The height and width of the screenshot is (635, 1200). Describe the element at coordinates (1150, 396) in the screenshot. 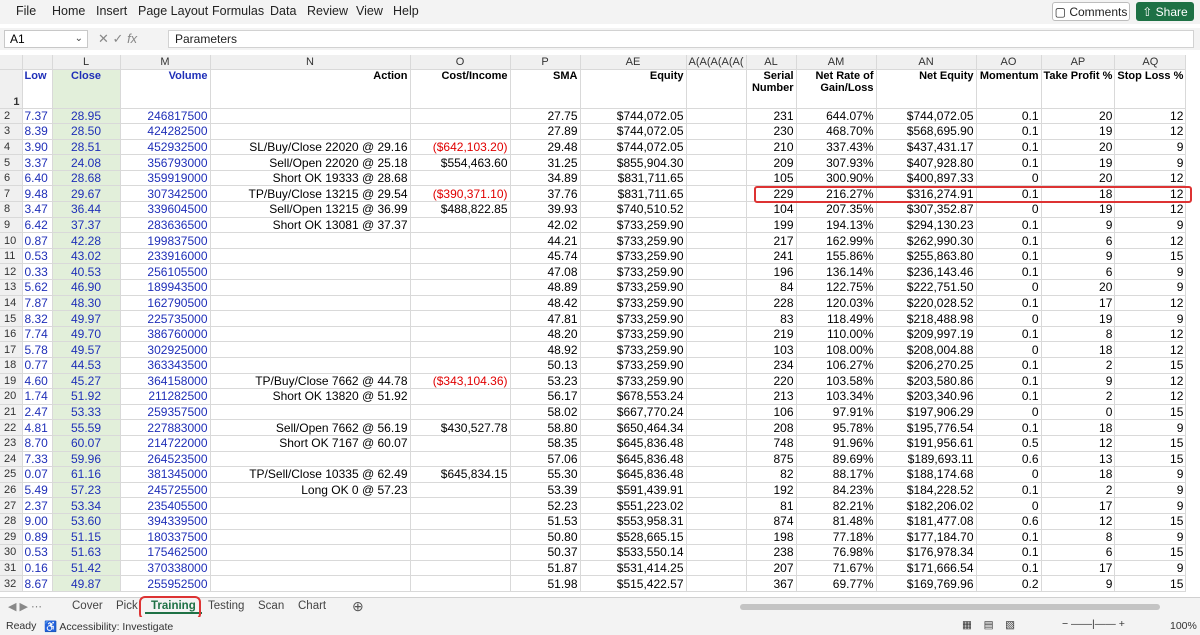

I see `cell-aq: 12` at that location.